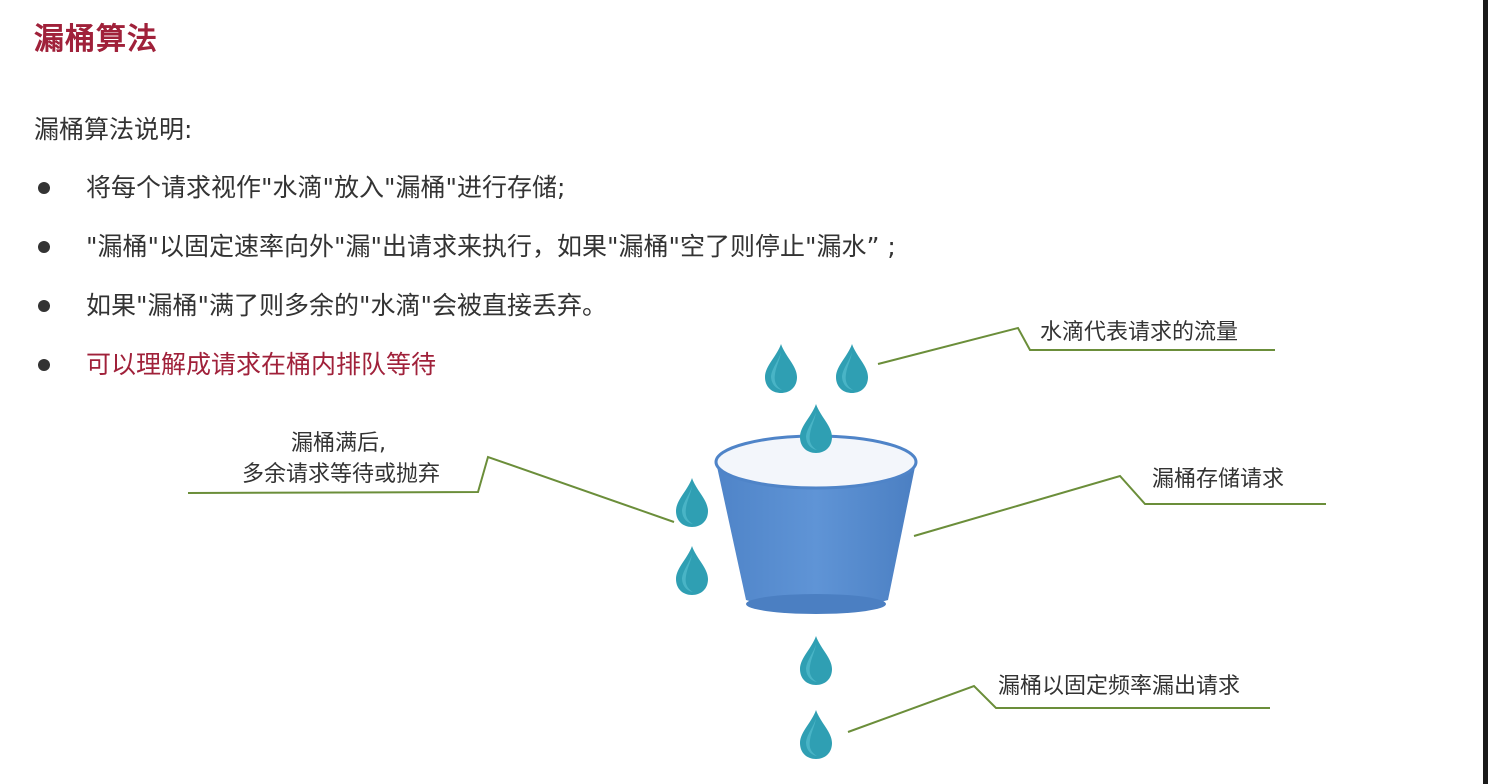  Describe the element at coordinates (338, 443) in the screenshot. I see `callout-overflow-line1: 漏桶满后,` at that location.